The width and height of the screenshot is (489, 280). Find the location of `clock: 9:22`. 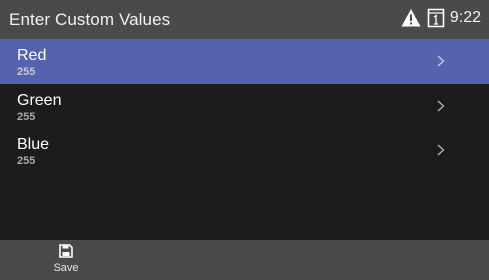

clock: 9:22 is located at coordinates (465, 17).